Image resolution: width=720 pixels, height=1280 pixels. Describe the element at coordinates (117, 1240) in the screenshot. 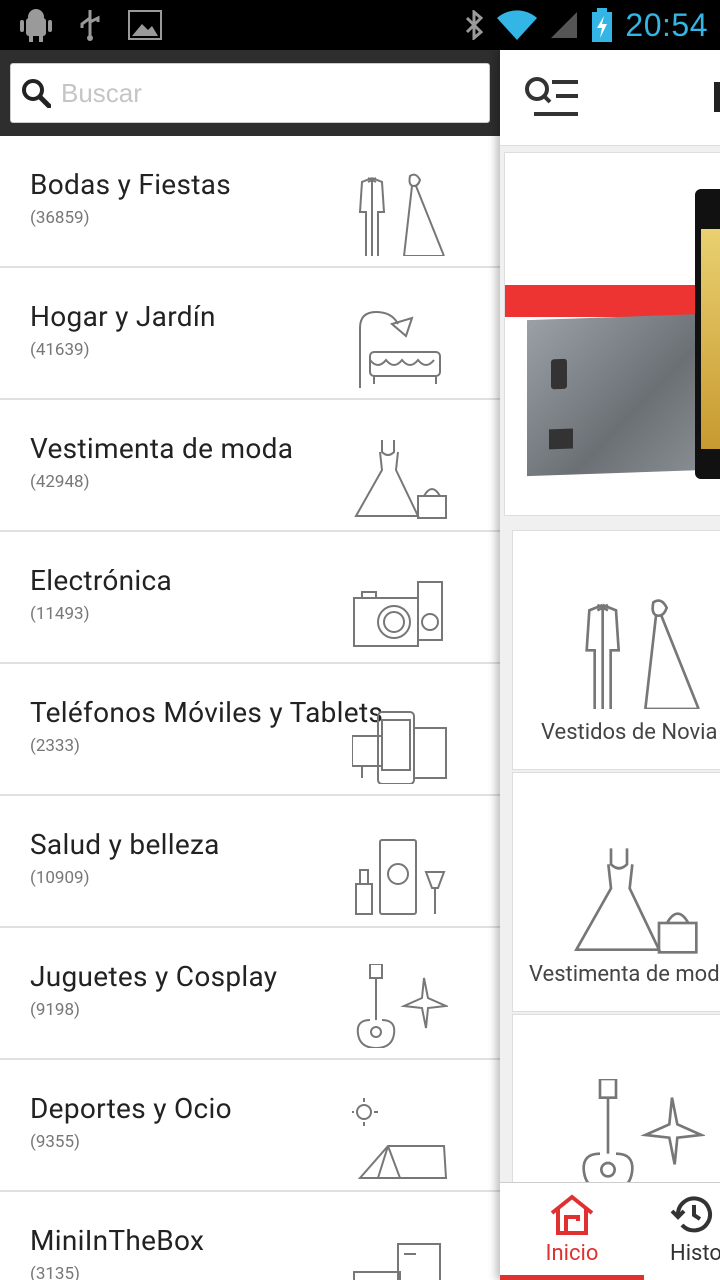

I see `category-name: MiniInTheBox` at that location.